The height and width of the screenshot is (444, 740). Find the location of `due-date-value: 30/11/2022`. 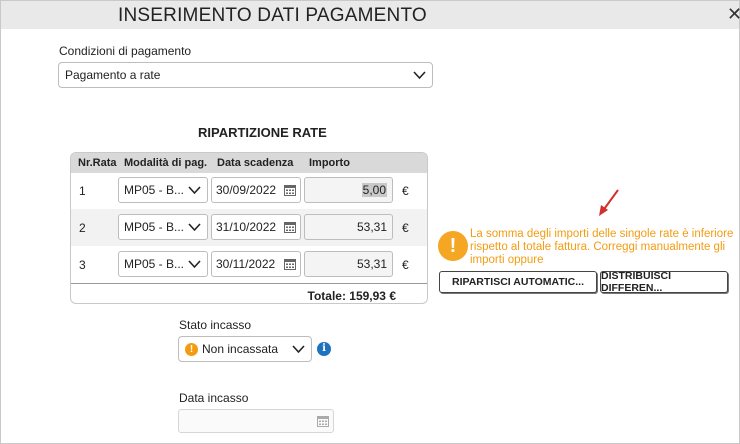

due-date-value: 30/11/2022 is located at coordinates (246, 264).